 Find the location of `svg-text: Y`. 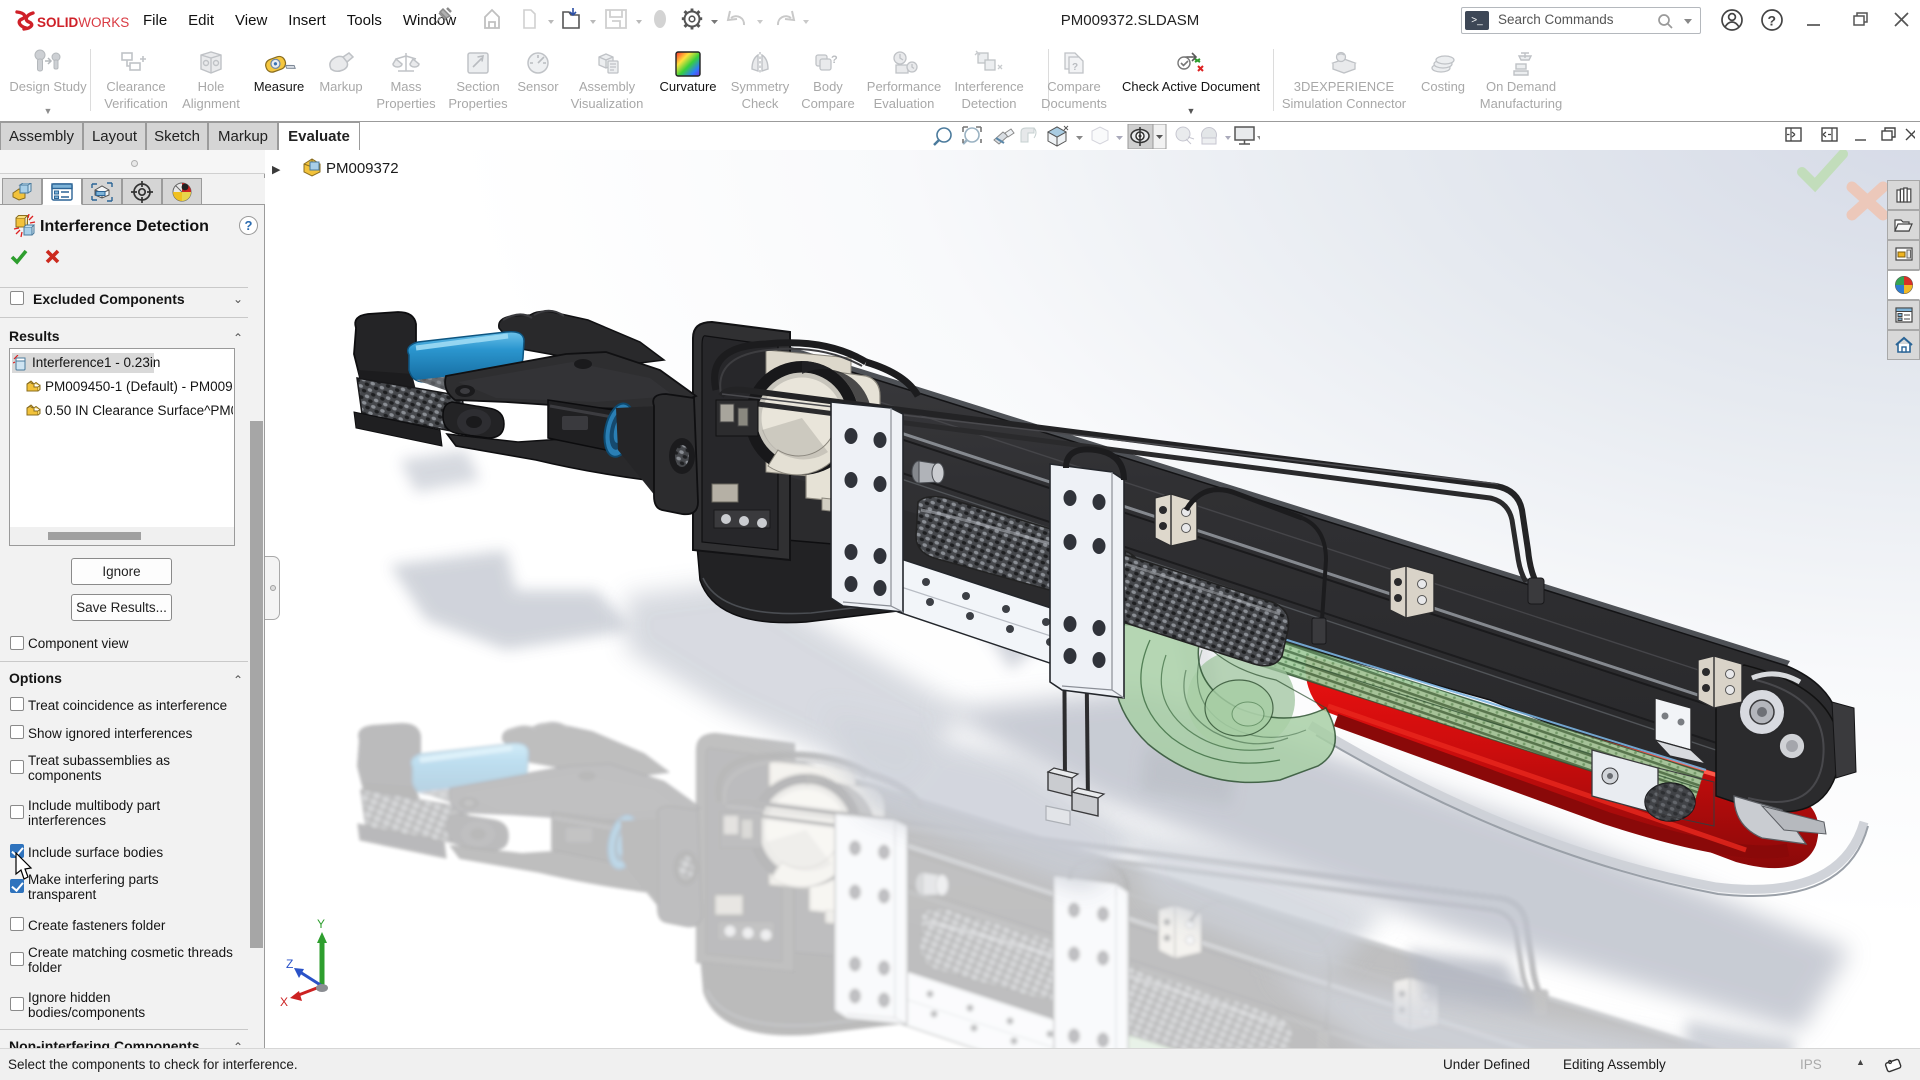

svg-text: Y is located at coordinates (321, 924).